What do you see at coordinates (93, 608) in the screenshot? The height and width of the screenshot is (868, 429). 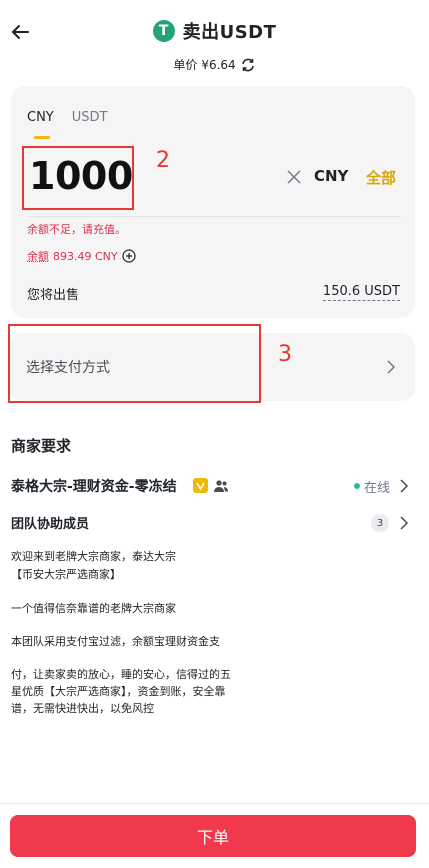 I see `description-line: 一个值得信奈靠谱的老牌大宗商家` at bounding box center [93, 608].